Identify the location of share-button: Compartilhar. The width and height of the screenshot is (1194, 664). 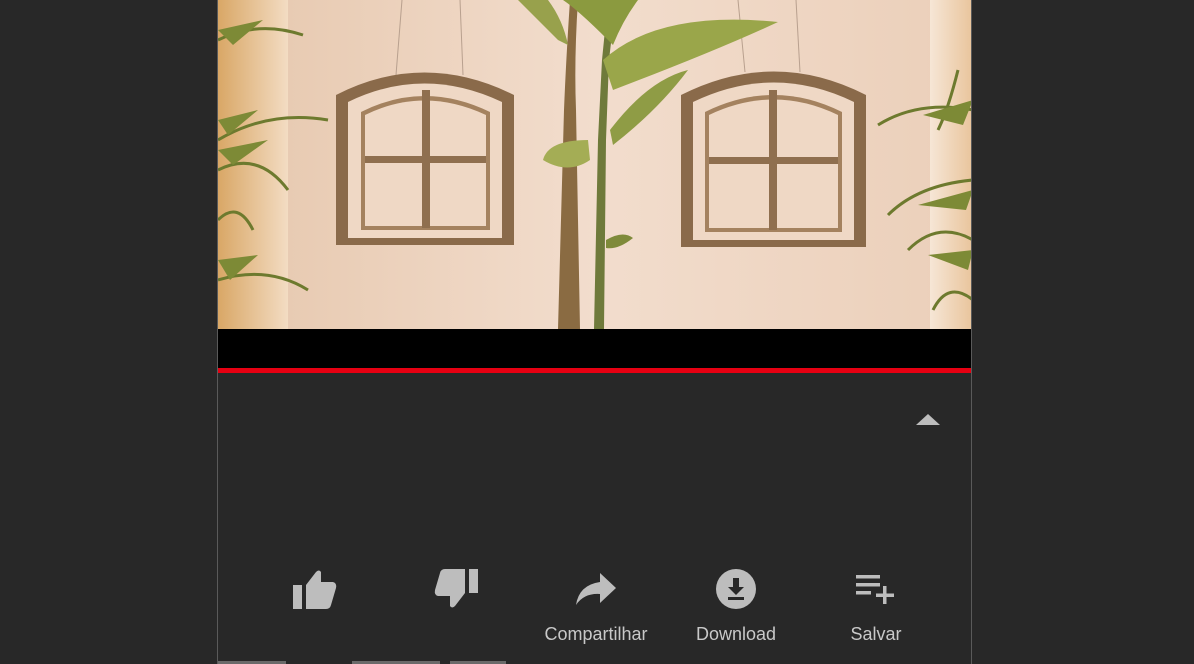
(596, 609).